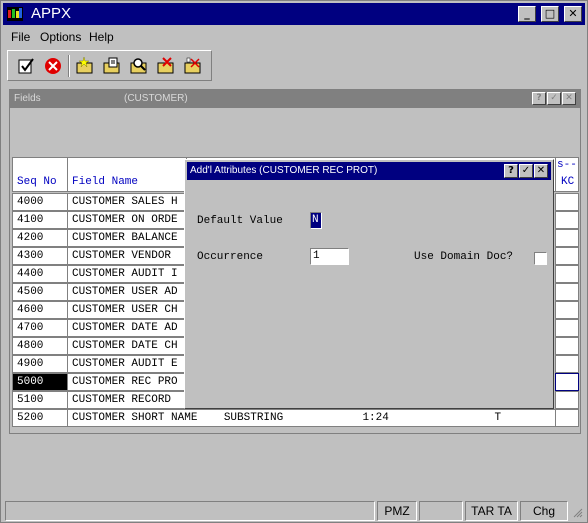 This screenshot has height=523, width=588. I want to click on toolbar-separator, so click(69, 66).